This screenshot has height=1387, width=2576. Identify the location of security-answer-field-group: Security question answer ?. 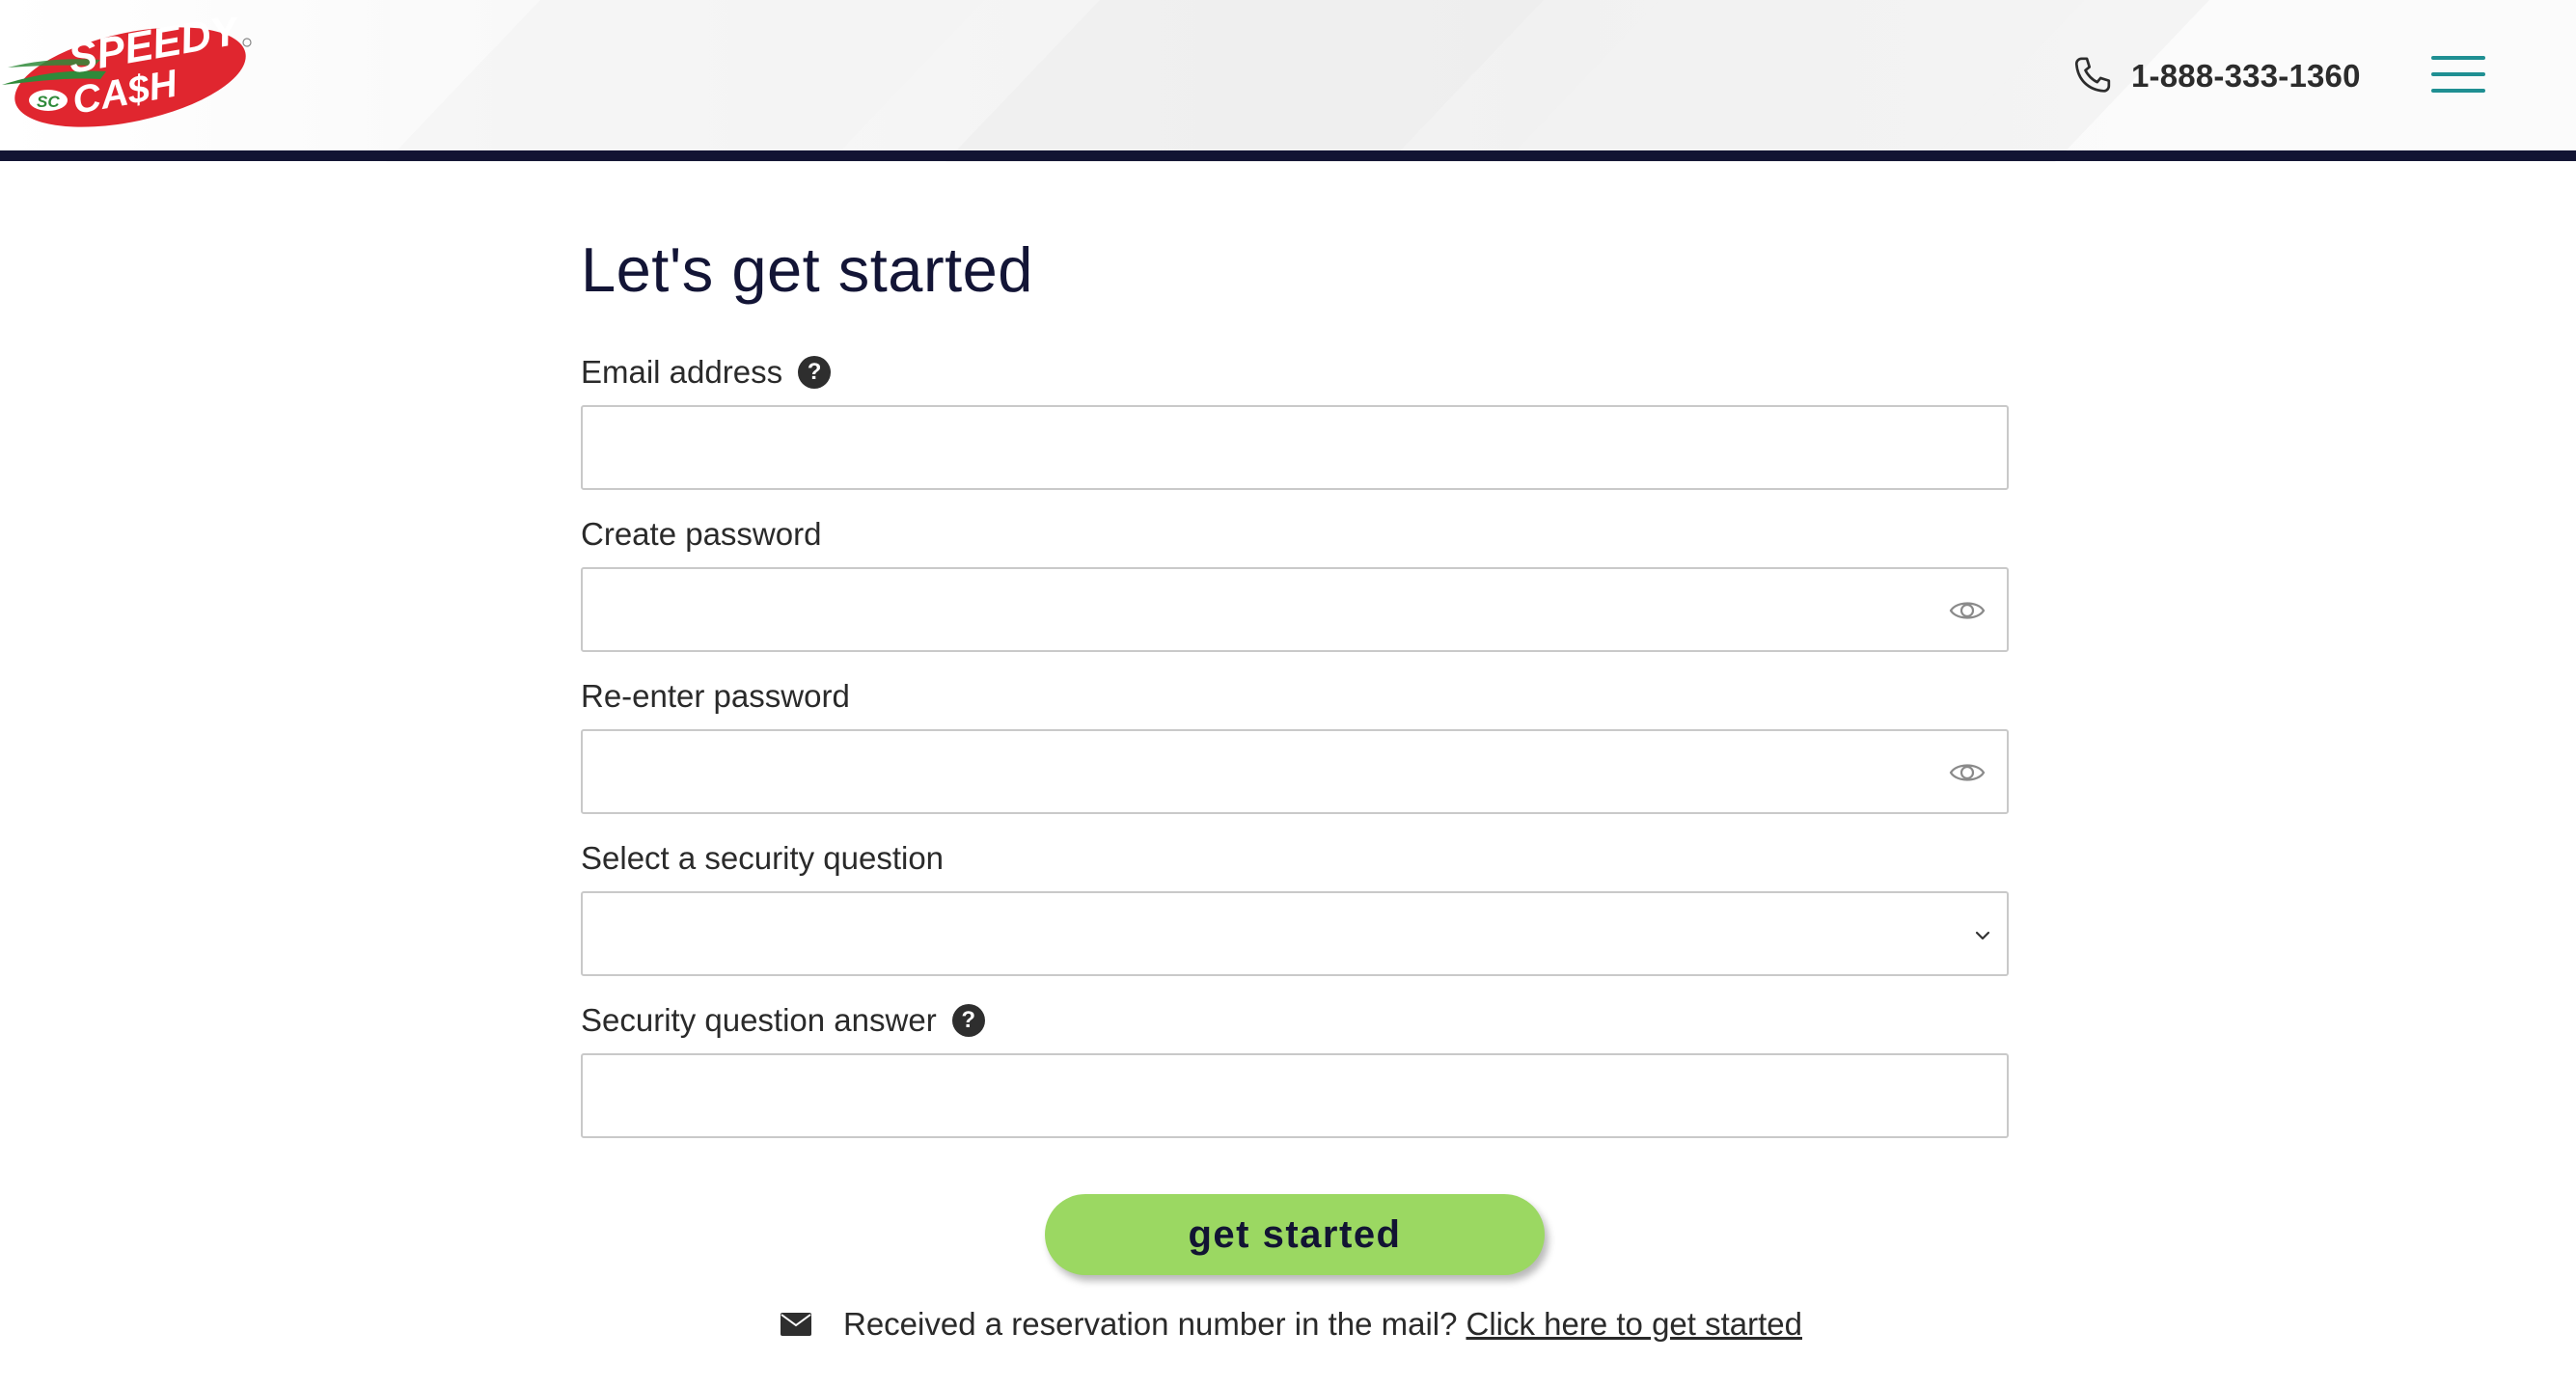
(1295, 1069).